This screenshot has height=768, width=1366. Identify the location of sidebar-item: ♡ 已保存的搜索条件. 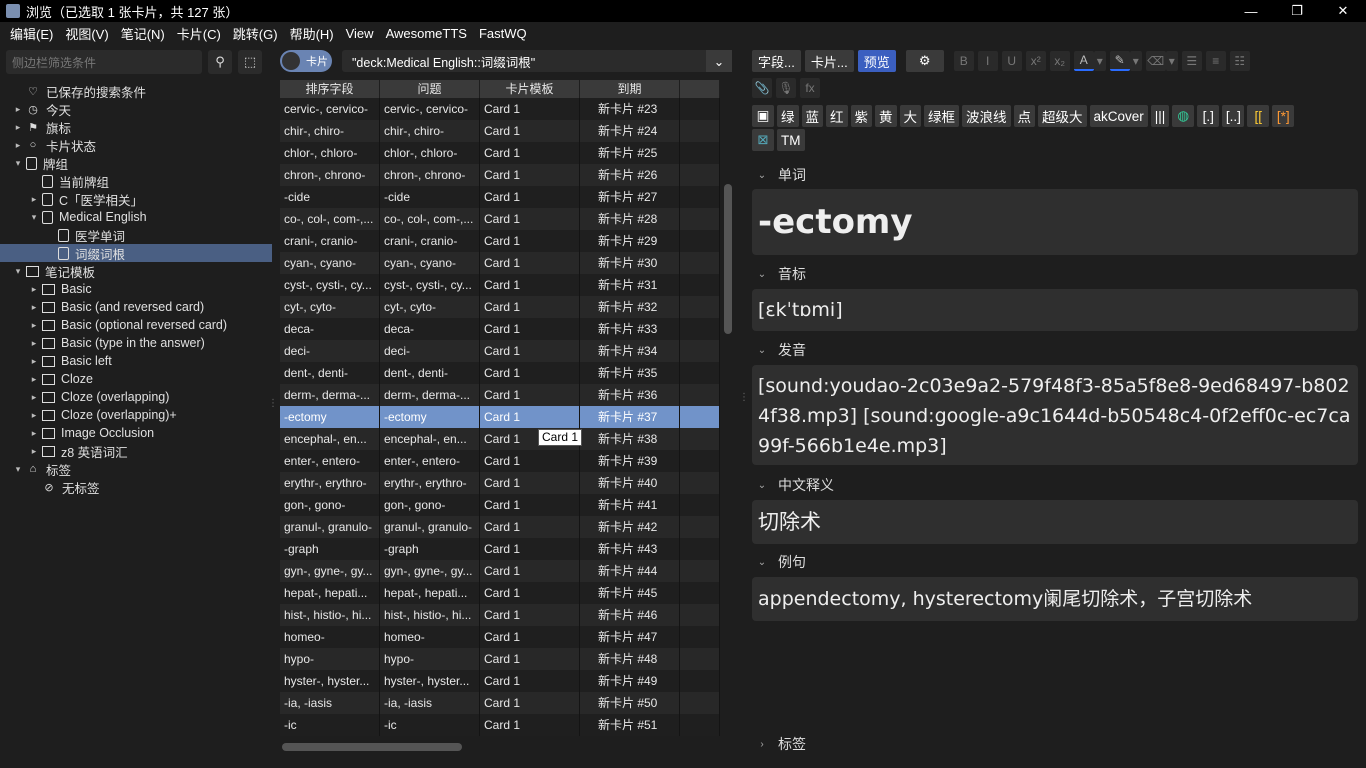
(136, 91).